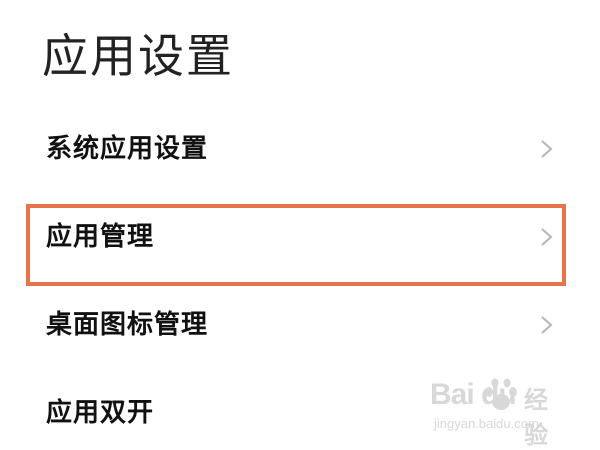 The width and height of the screenshot is (600, 450). Describe the element at coordinates (486, 423) in the screenshot. I see `watermark-url: jingyan.baidu.com` at that location.